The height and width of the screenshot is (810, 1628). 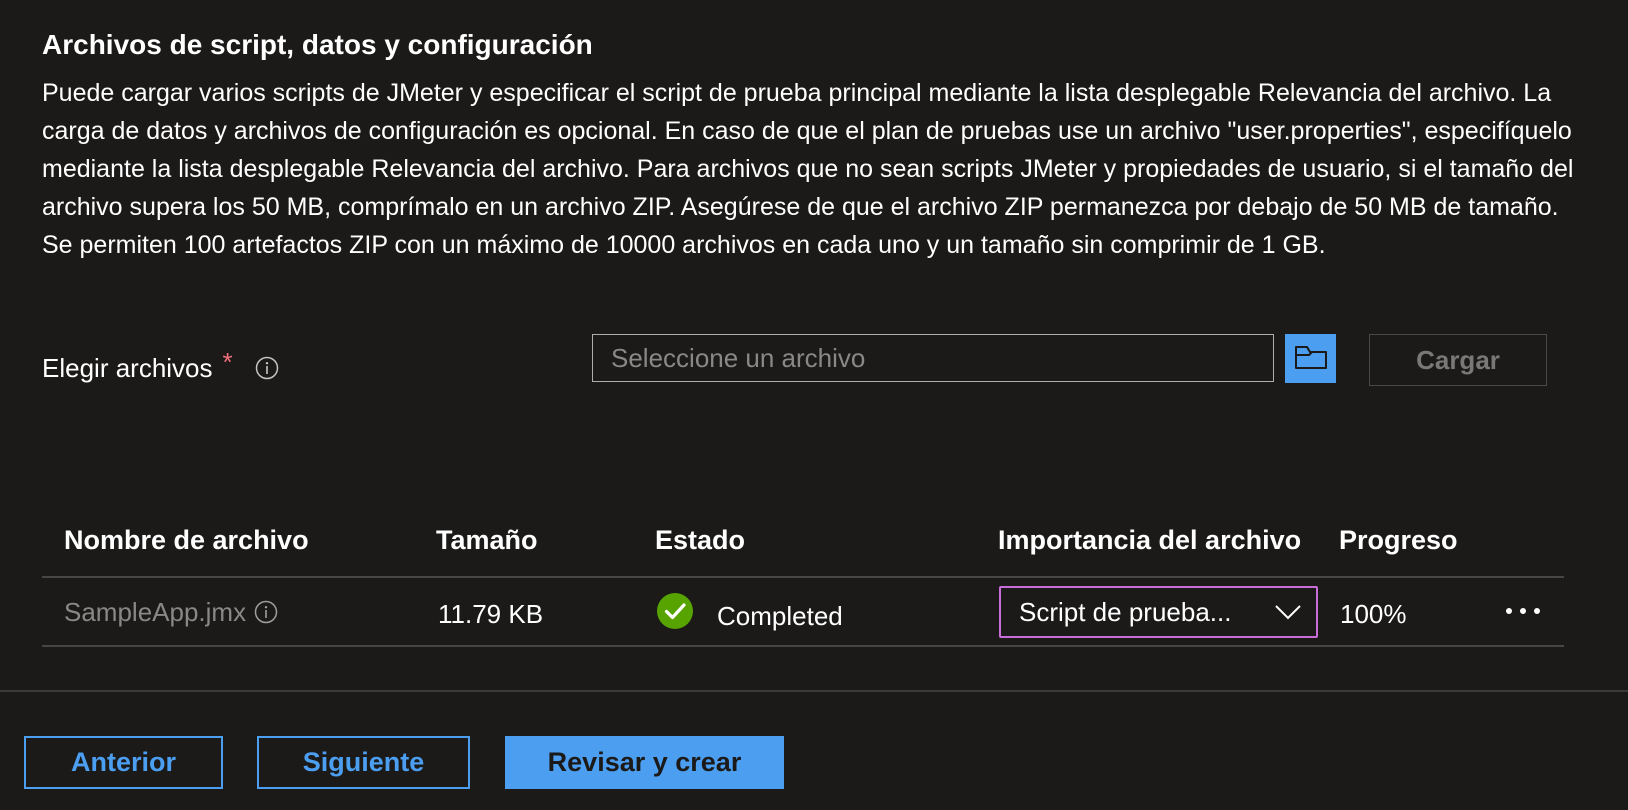 I want to click on file-size: 11.79 KB, so click(x=491, y=614).